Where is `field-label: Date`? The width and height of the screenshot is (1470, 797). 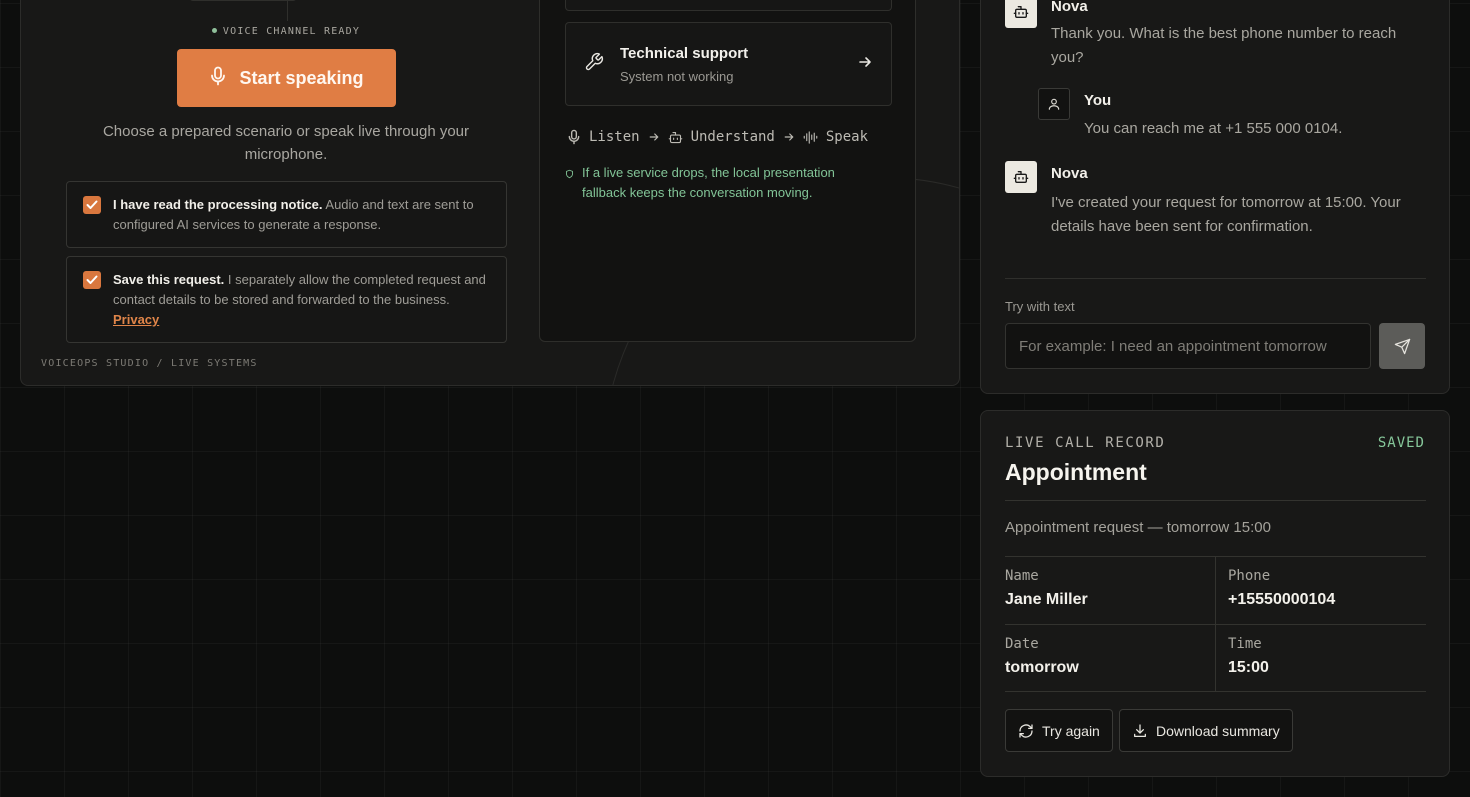 field-label: Date is located at coordinates (1022, 644).